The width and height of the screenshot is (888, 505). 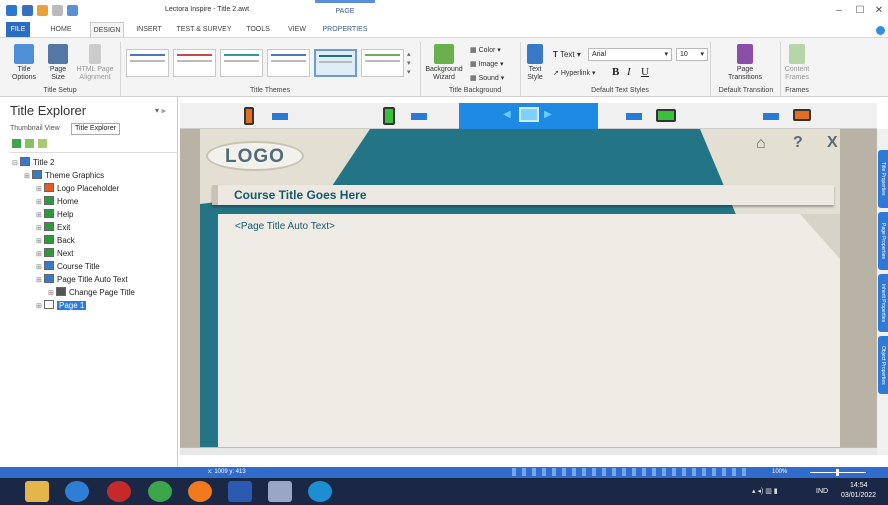 I want to click on close-button: ✕, so click(x=879, y=11).